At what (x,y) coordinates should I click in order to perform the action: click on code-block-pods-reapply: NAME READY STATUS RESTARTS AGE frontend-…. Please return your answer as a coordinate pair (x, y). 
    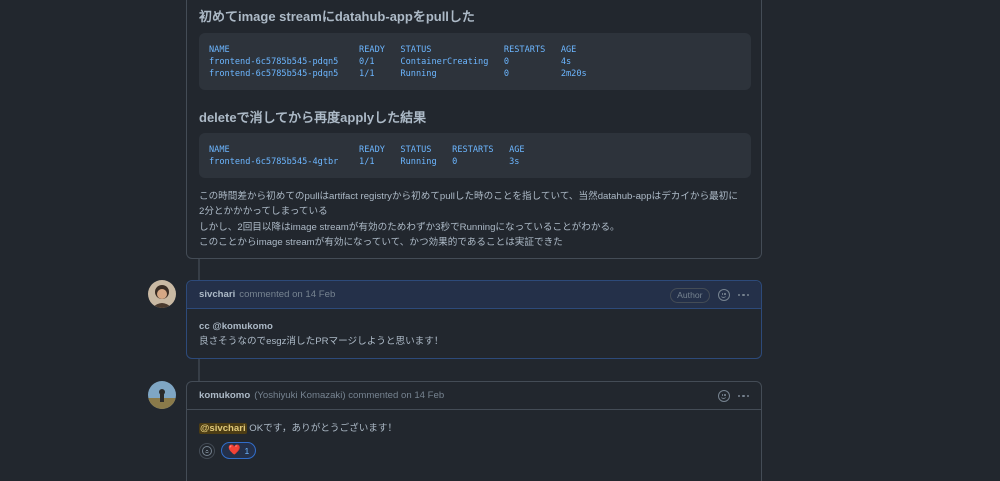
    Looking at the image, I should click on (475, 155).